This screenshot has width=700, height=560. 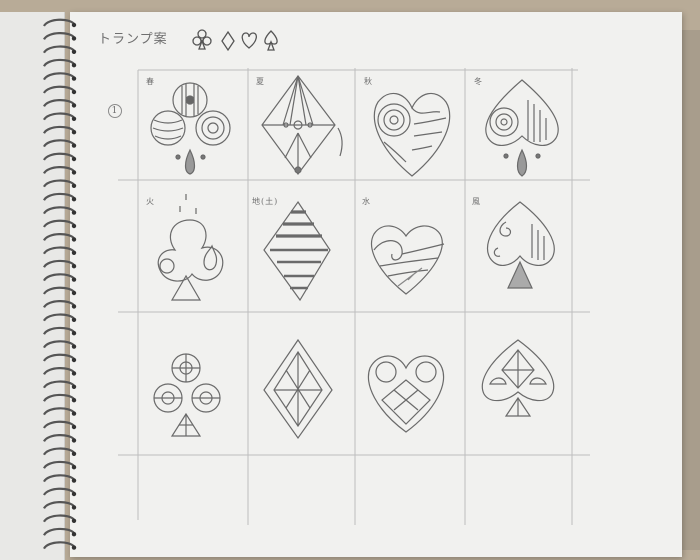 What do you see at coordinates (518, 378) in the screenshot?
I see `geometric-spade-sketch` at bounding box center [518, 378].